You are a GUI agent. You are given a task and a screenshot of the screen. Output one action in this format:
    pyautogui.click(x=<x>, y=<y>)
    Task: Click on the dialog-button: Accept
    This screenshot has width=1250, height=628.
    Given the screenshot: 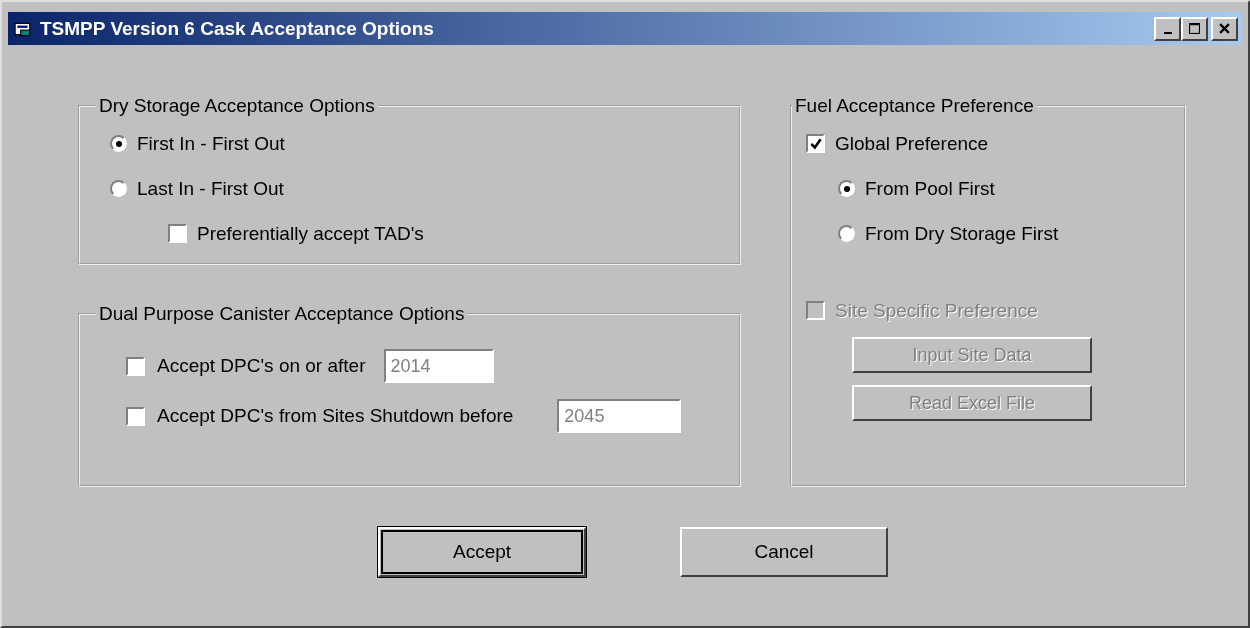 What is the action you would take?
    pyautogui.click(x=482, y=552)
    